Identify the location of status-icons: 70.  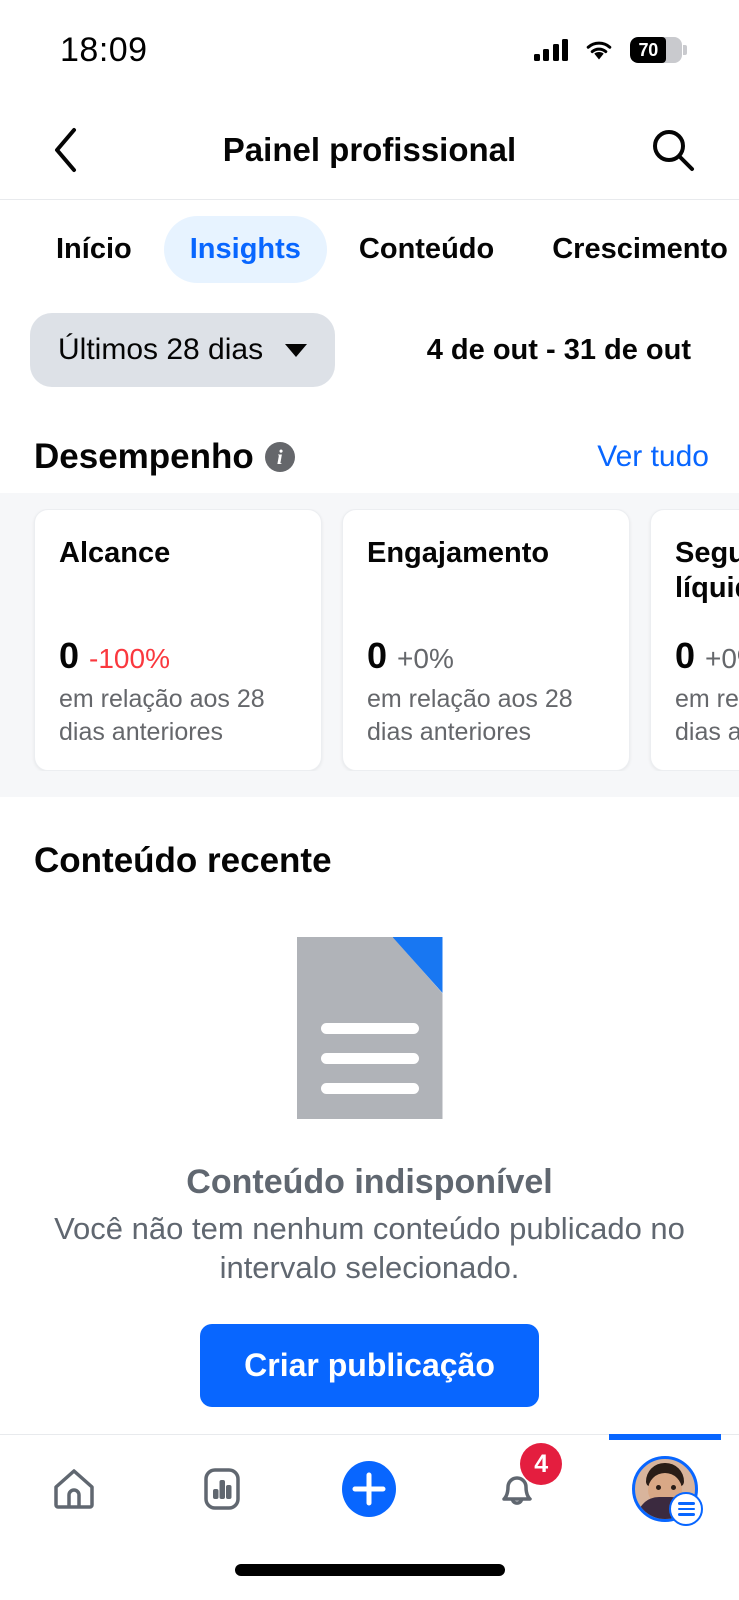
(610, 50).